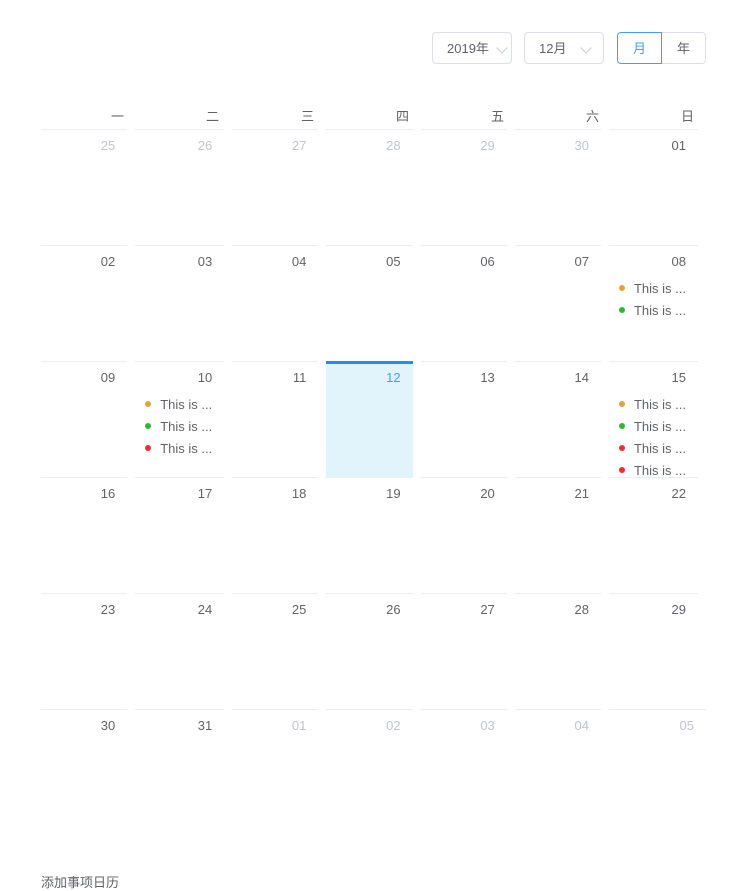 The width and height of the screenshot is (747, 891). What do you see at coordinates (275, 535) in the screenshot?
I see `calendar-day-cell: 18` at bounding box center [275, 535].